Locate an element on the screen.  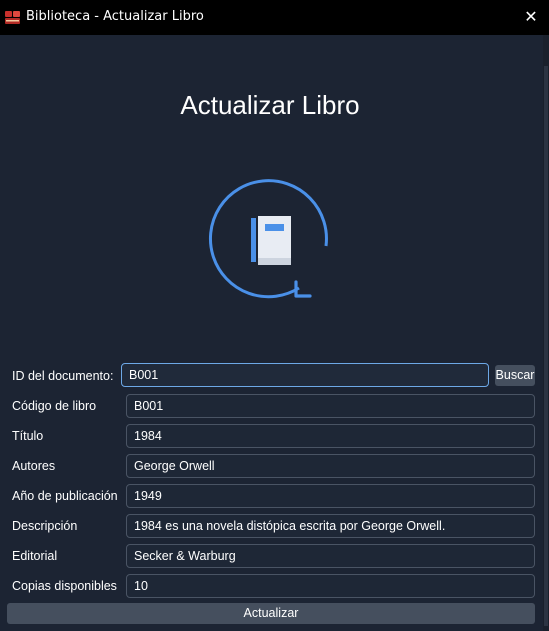
title-label: Título is located at coordinates (28, 436).